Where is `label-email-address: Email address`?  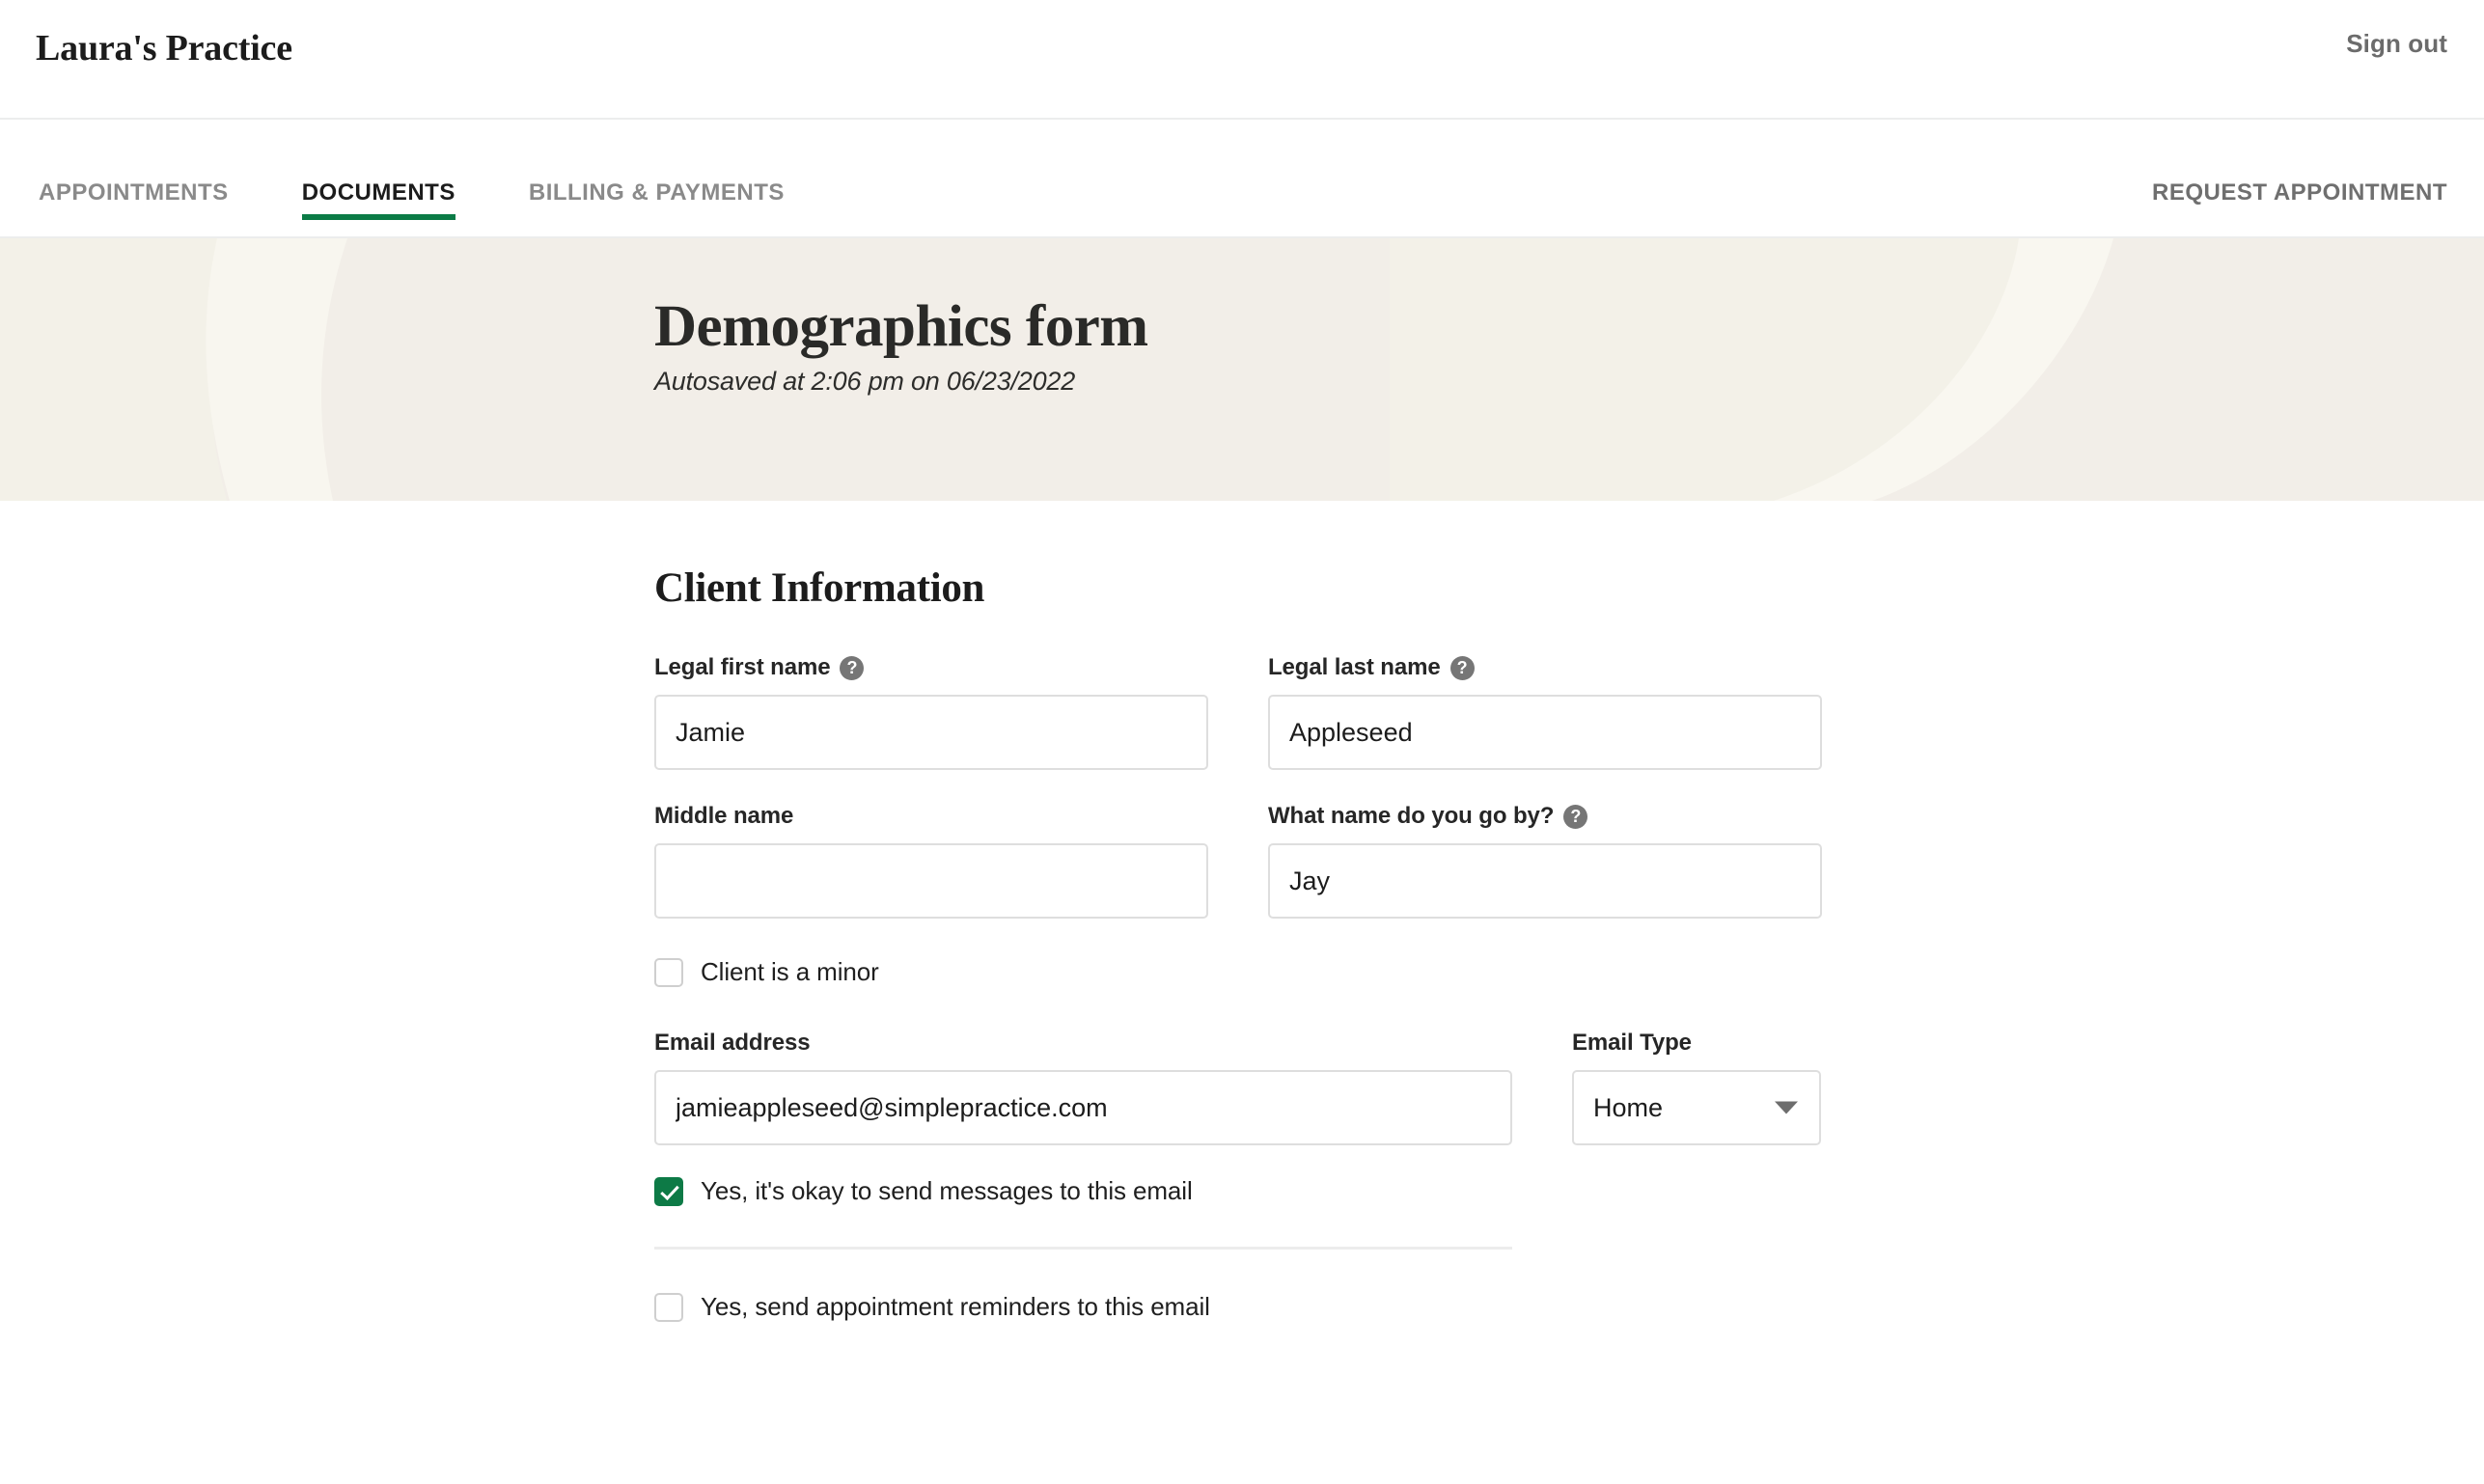 label-email-address: Email address is located at coordinates (1083, 1043).